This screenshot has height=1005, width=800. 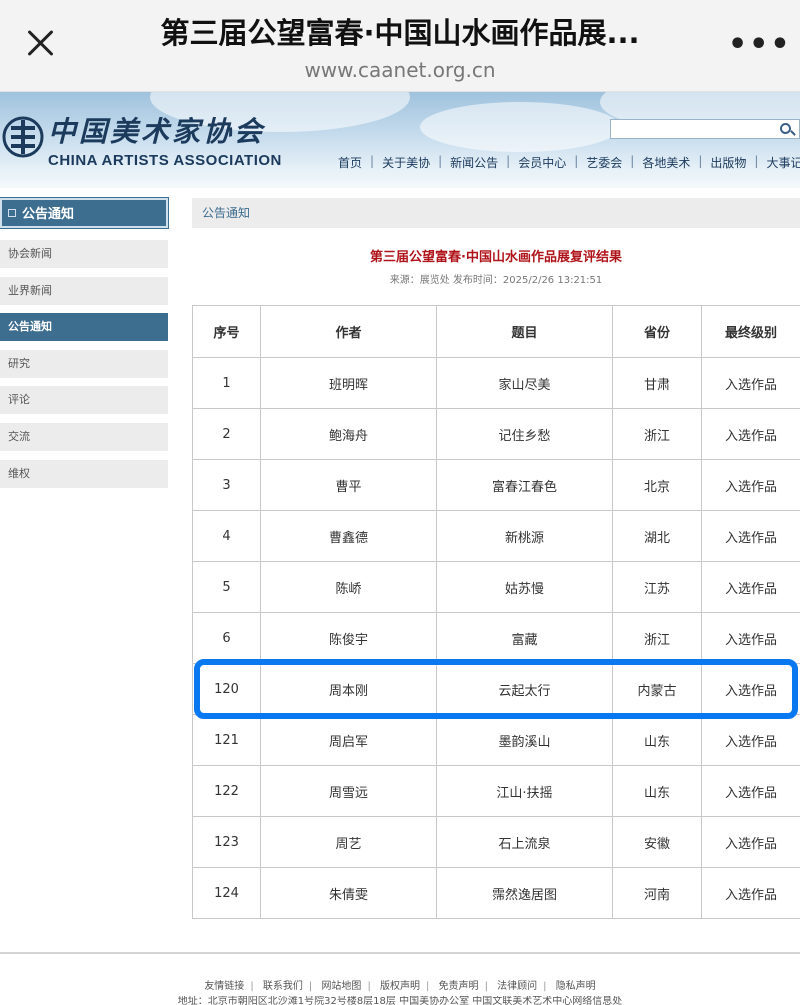 What do you see at coordinates (657, 587) in the screenshot?
I see `cell-province: 江苏` at bounding box center [657, 587].